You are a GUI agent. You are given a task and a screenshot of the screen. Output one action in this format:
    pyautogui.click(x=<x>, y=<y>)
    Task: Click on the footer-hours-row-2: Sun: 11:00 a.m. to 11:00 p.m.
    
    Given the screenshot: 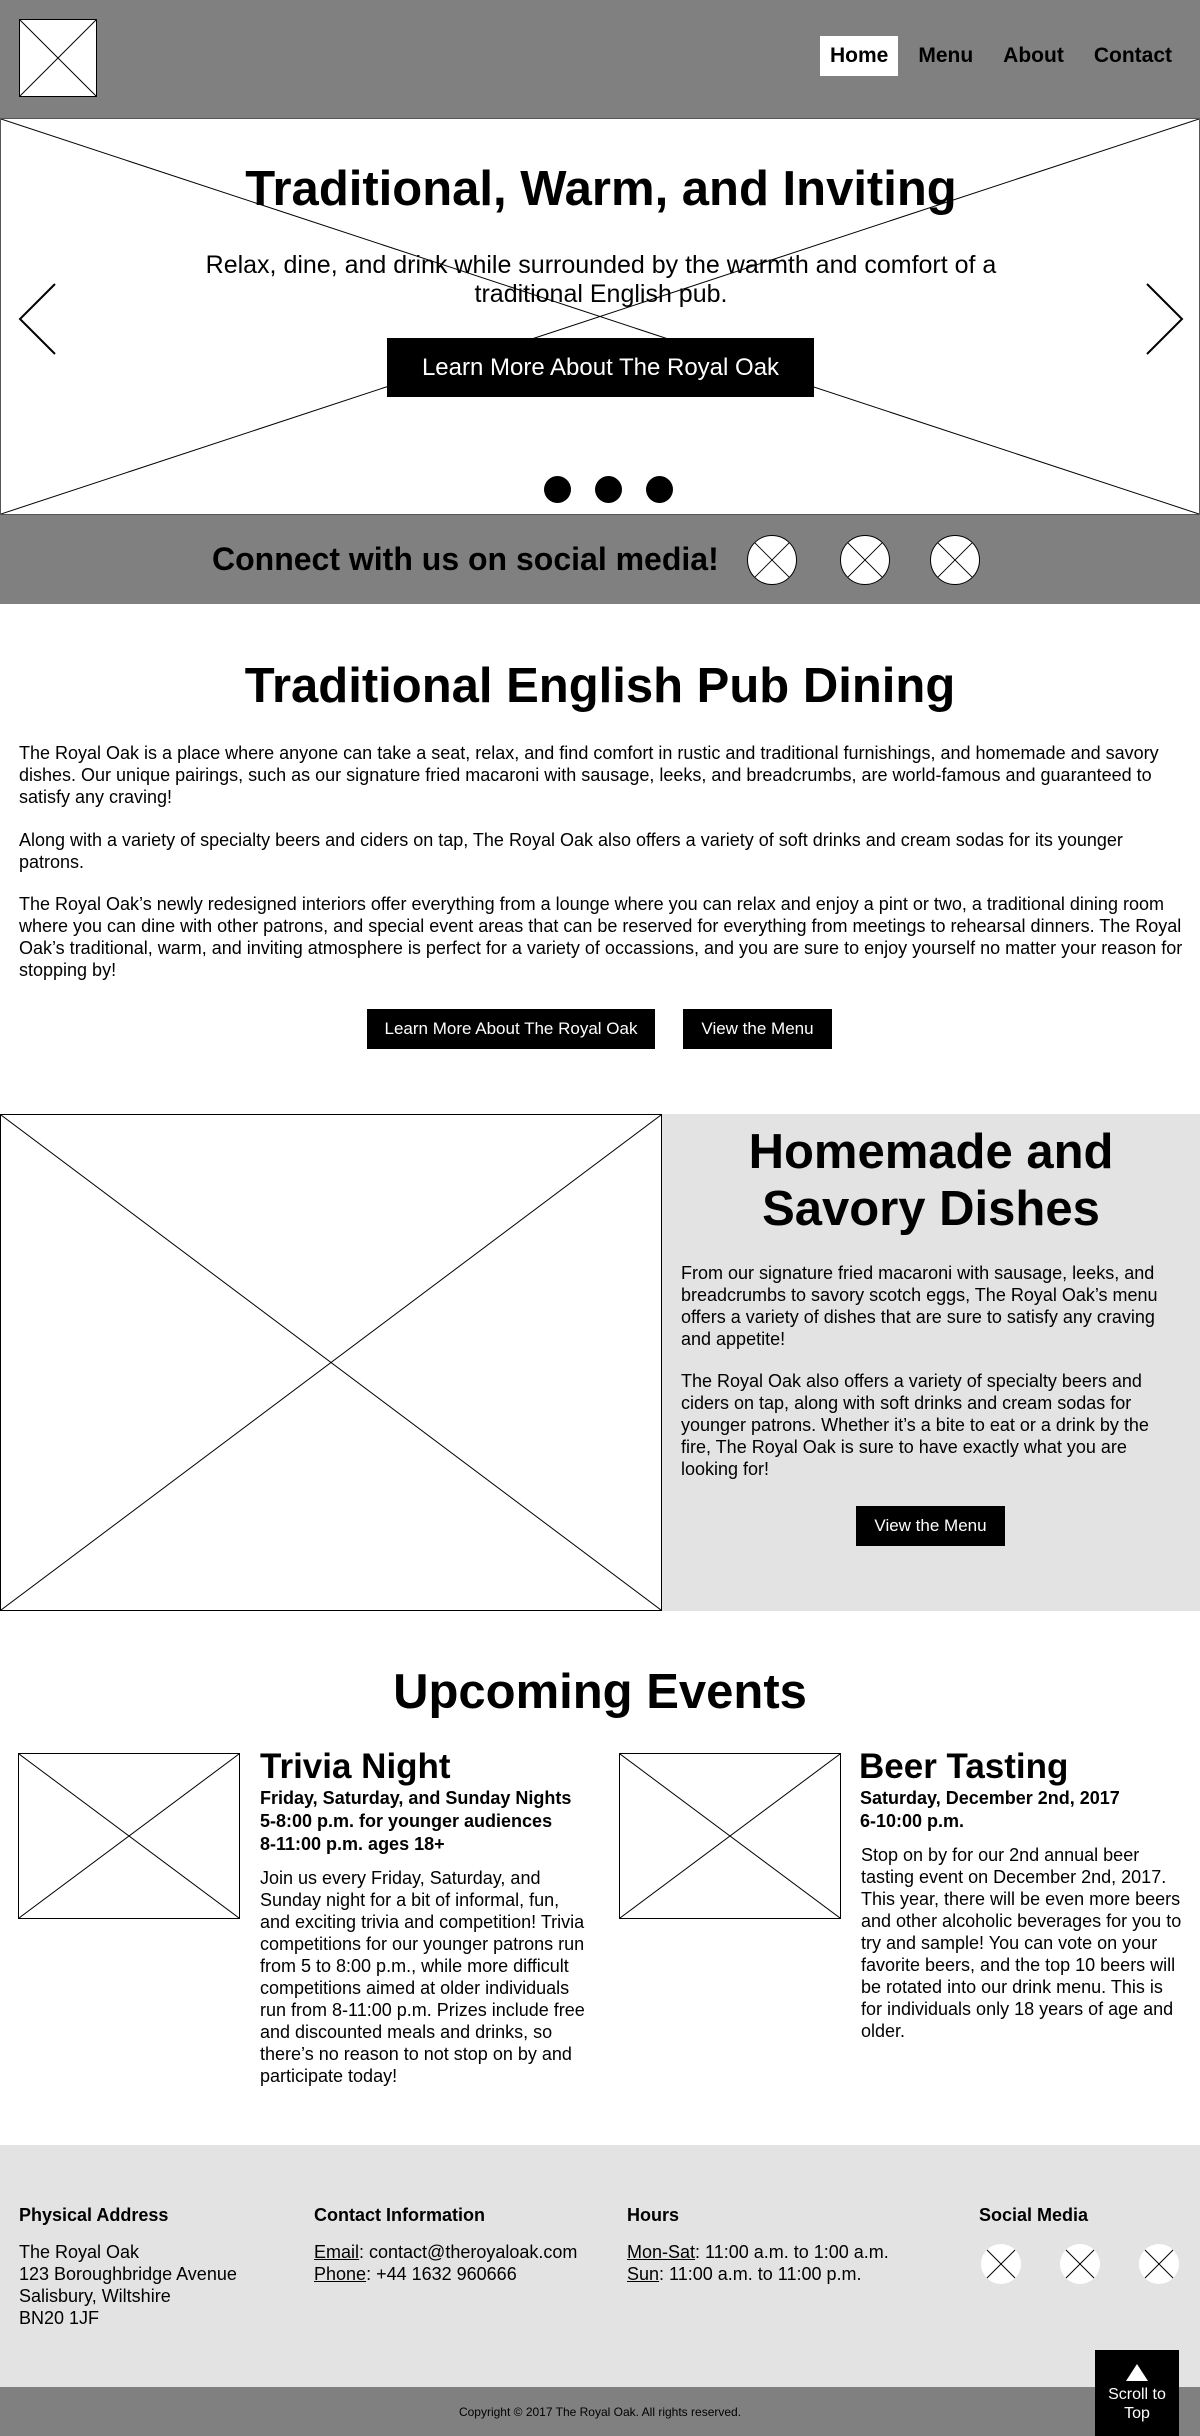 What is the action you would take?
    pyautogui.click(x=758, y=2274)
    